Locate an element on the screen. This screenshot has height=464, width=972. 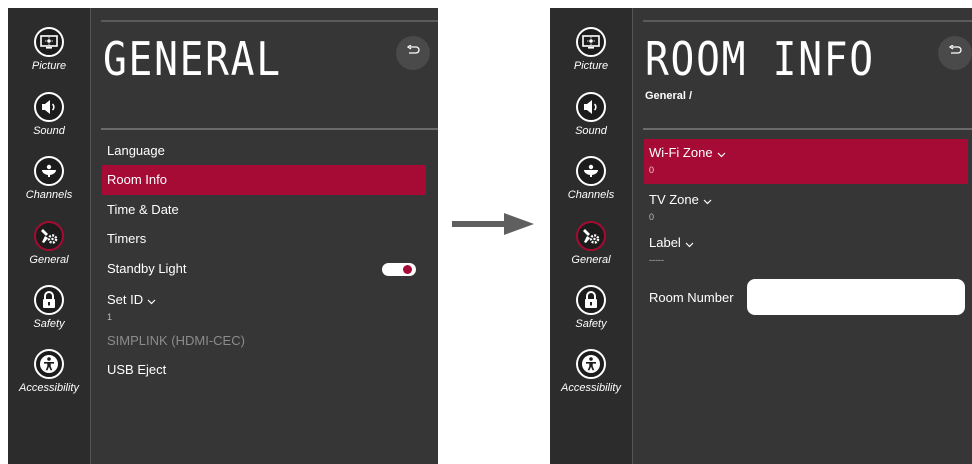
room-number-label: Room Number is located at coordinates (699, 298).